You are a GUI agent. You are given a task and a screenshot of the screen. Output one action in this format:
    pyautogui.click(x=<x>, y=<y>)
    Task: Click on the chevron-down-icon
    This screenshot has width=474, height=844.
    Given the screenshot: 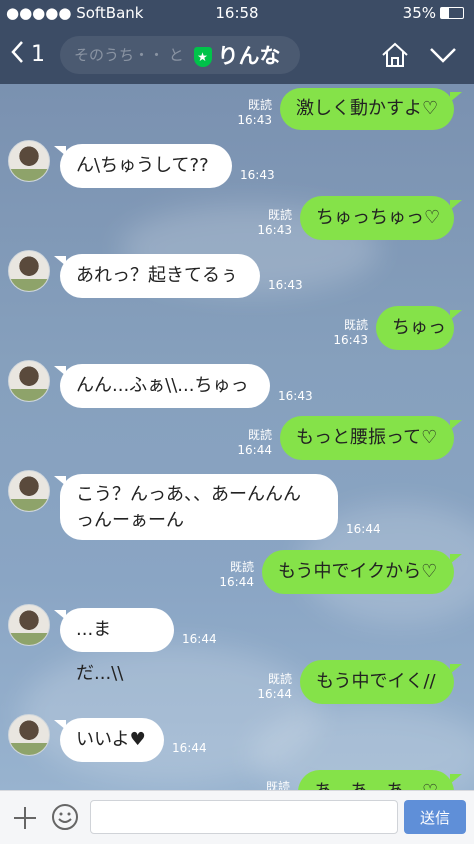 What is the action you would take?
    pyautogui.click(x=443, y=55)
    